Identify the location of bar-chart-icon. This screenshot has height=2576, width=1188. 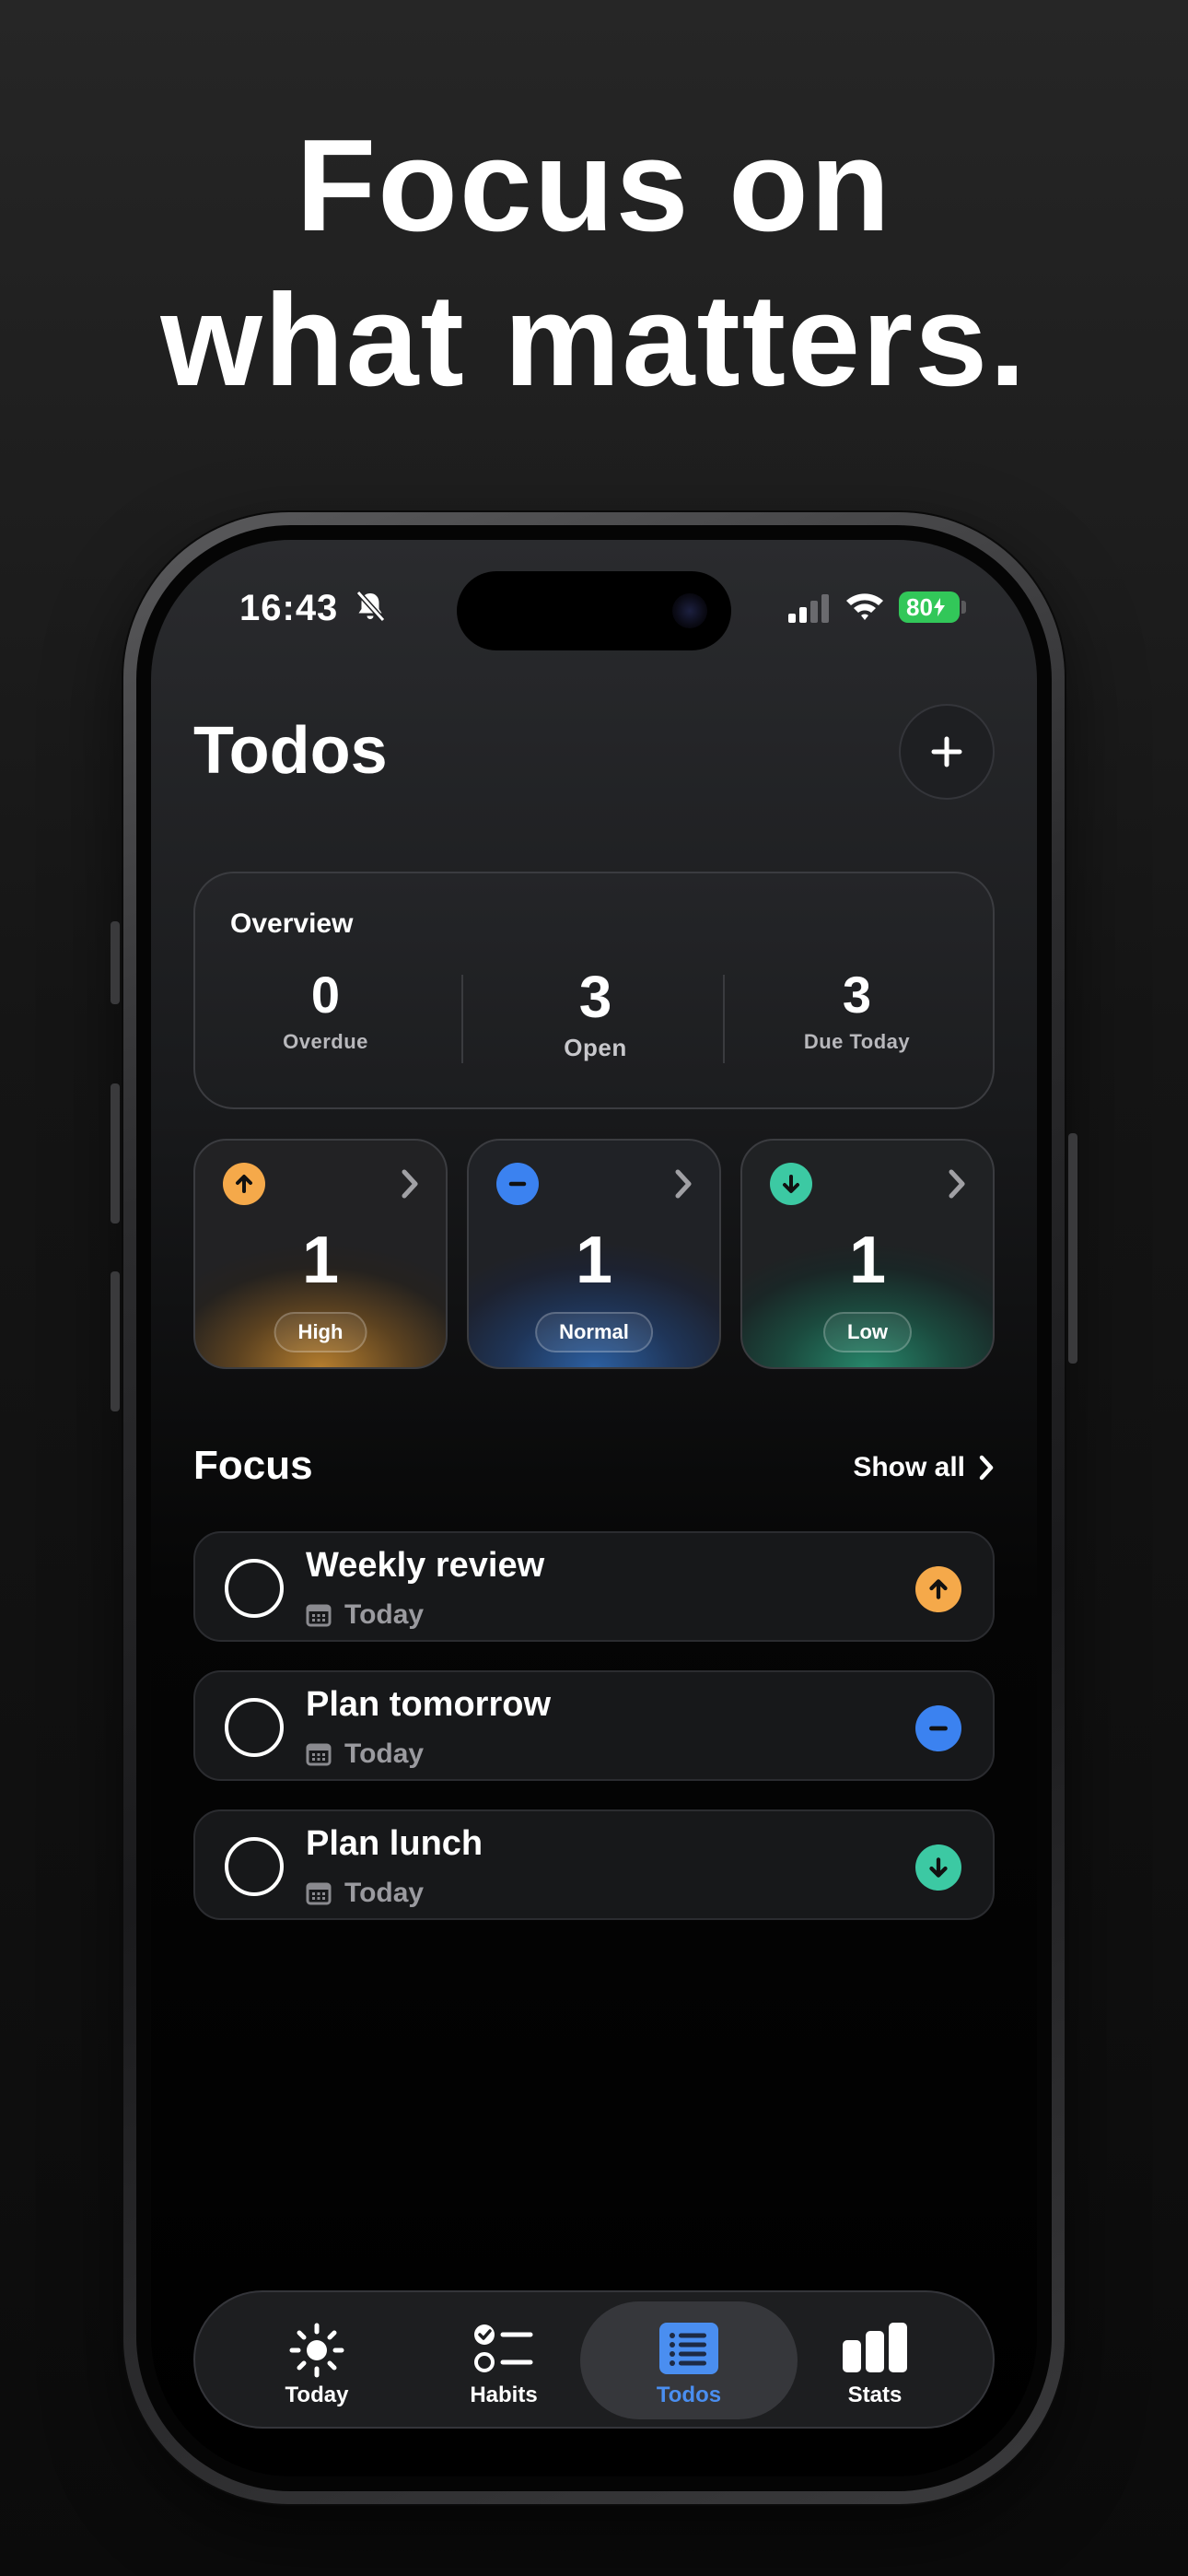
(875, 2347).